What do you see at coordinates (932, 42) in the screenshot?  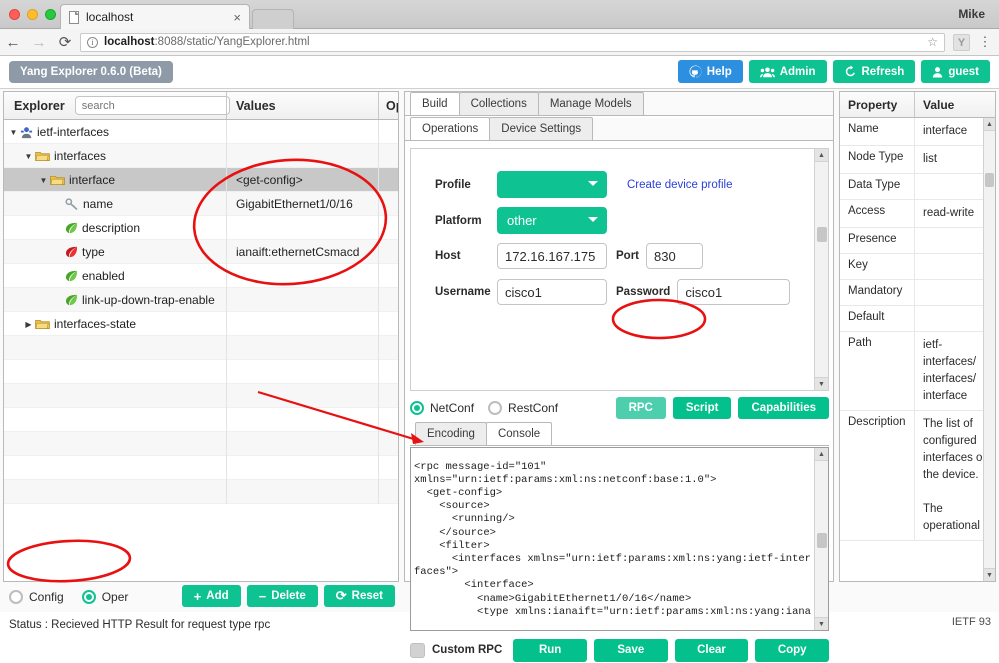 I see `bookmark-star-icon: ☆` at bounding box center [932, 42].